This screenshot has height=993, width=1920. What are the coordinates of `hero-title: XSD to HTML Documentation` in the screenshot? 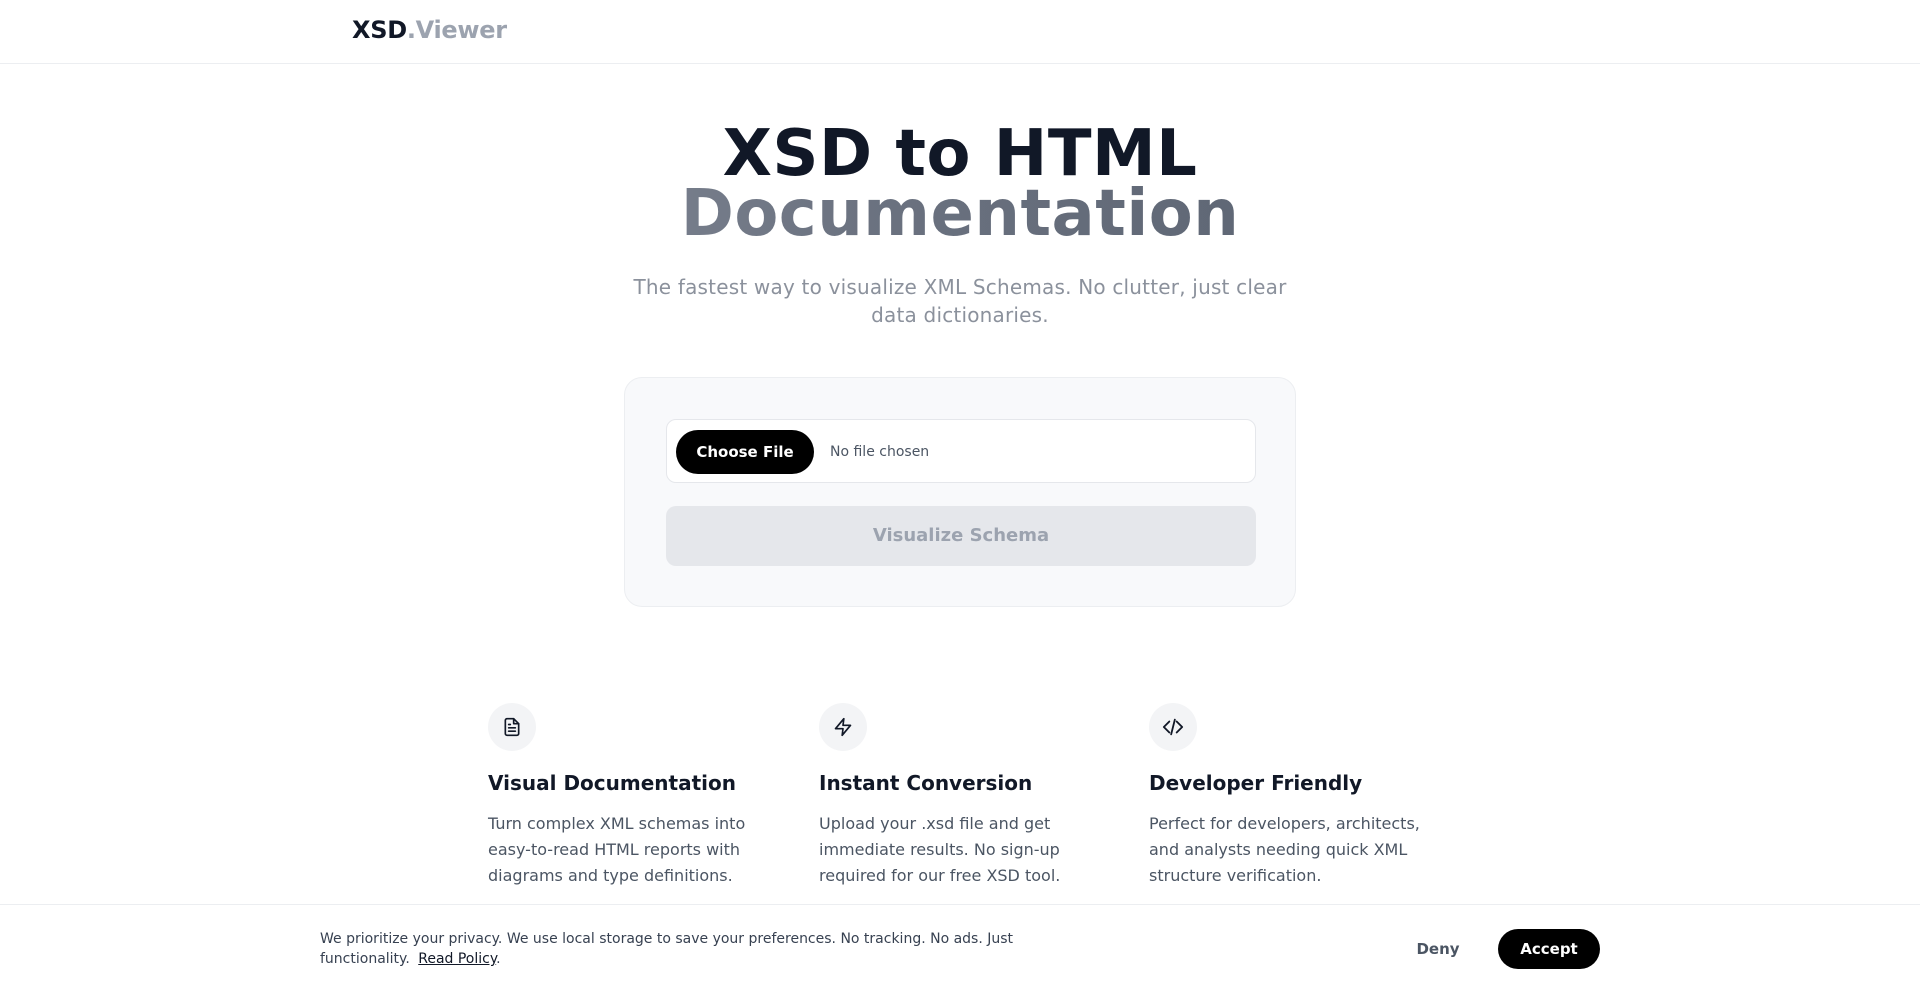 It's located at (960, 181).